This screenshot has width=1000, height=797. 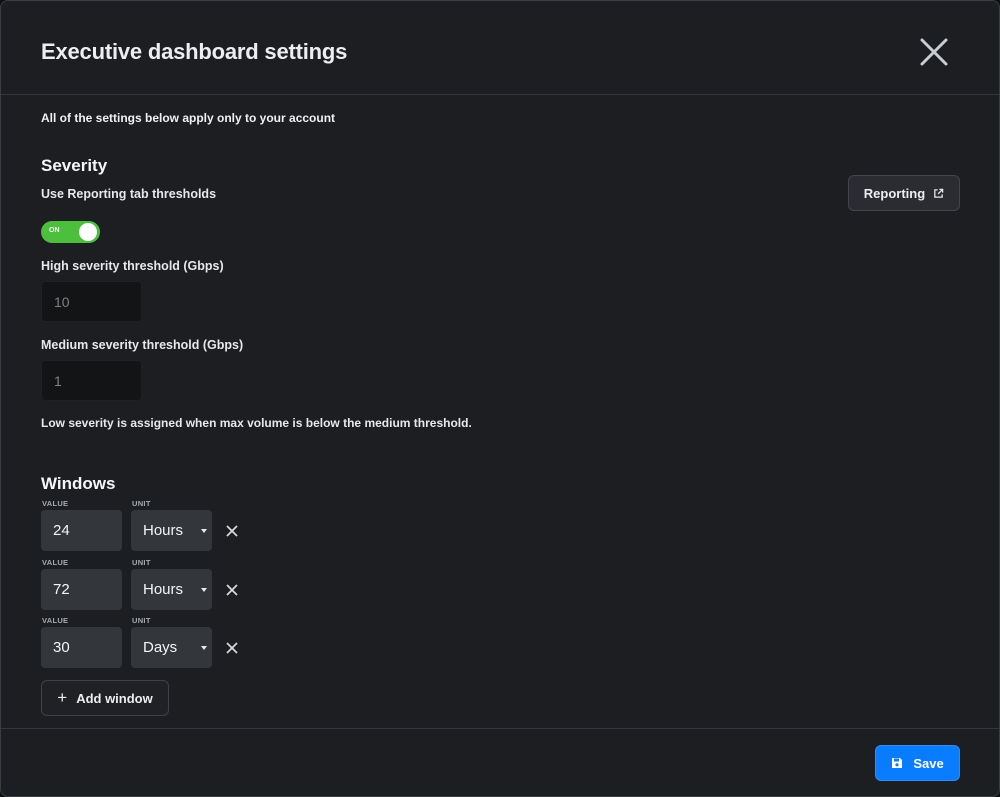 I want to click on add-window-button: + Add window, so click(x=105, y=698).